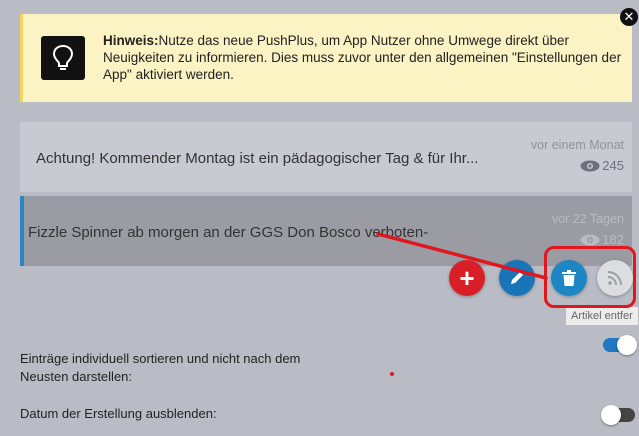 The height and width of the screenshot is (436, 639). What do you see at coordinates (467, 278) in the screenshot?
I see `add-article-button: +` at bounding box center [467, 278].